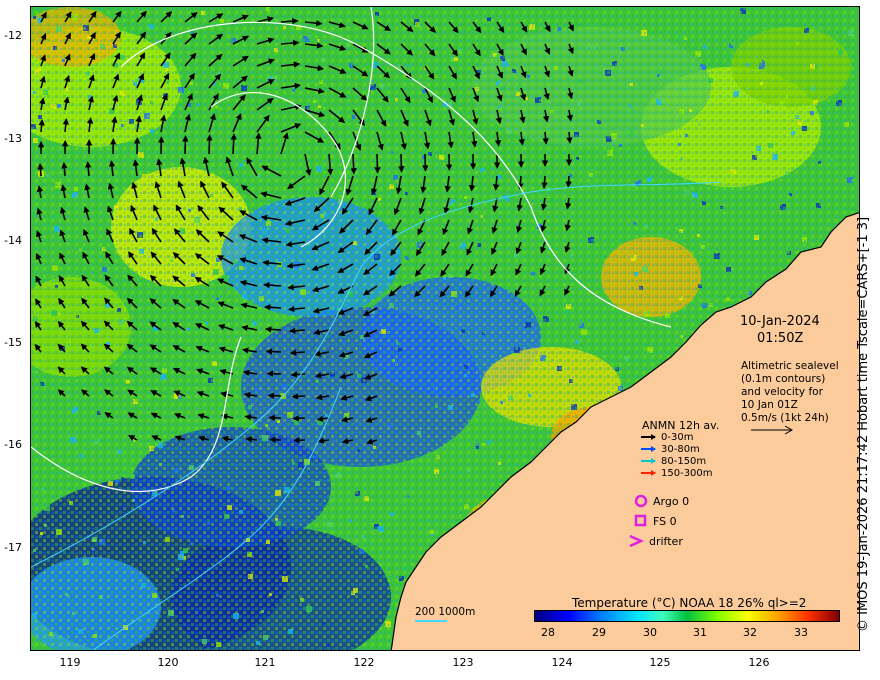  What do you see at coordinates (687, 616) in the screenshot?
I see `colorbar` at bounding box center [687, 616].